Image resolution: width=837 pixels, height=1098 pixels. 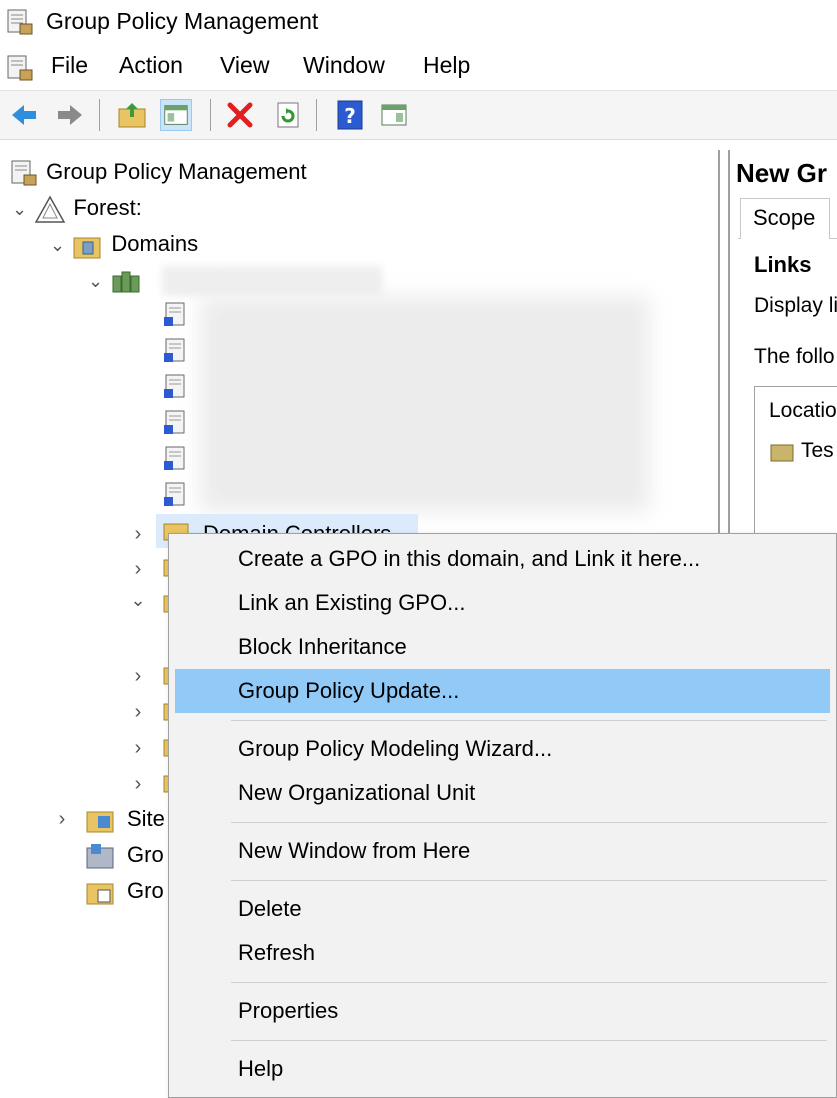 What do you see at coordinates (100, 856) in the screenshot?
I see `modeling-icon` at bounding box center [100, 856].